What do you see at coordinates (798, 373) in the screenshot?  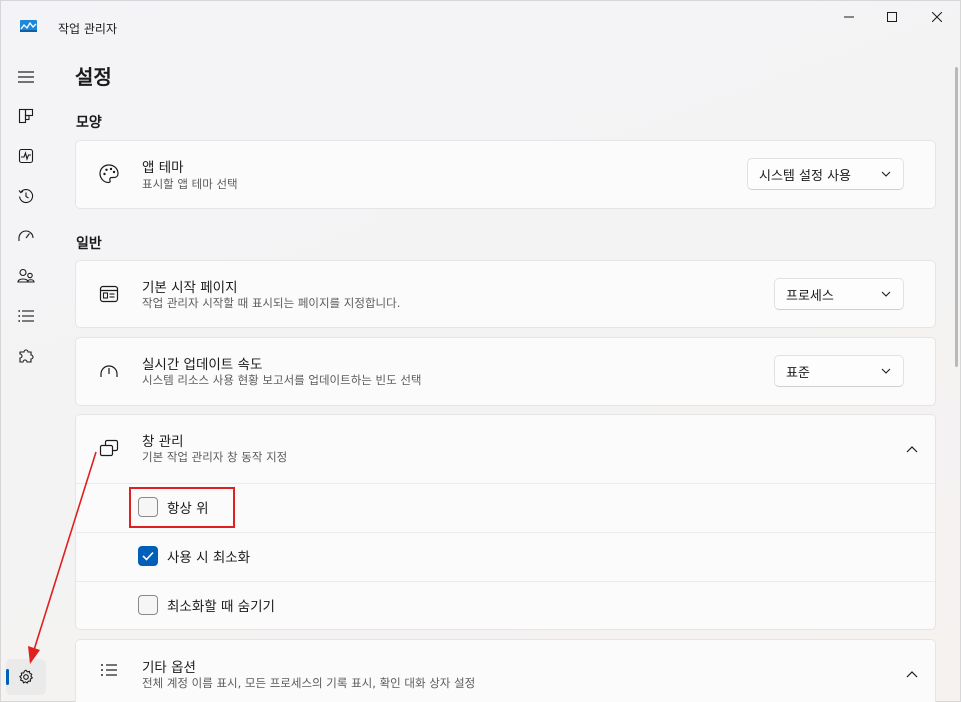 I see `update-speed-selected-value: 표준` at bounding box center [798, 373].